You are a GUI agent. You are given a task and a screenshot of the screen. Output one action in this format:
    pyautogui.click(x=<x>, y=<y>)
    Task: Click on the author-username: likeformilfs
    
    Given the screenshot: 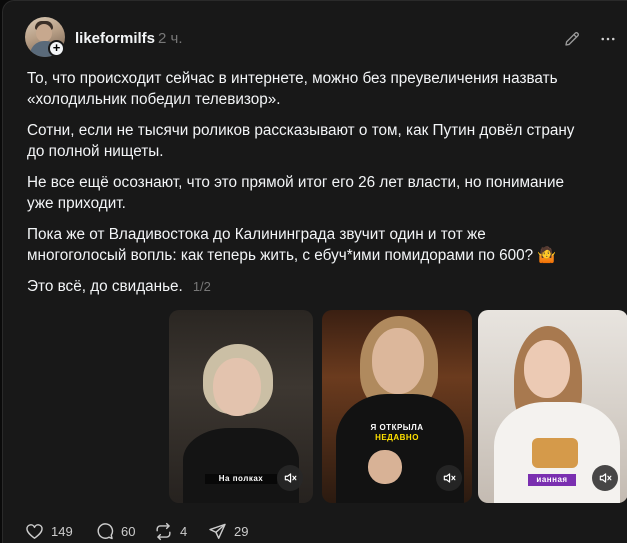 What is the action you would take?
    pyautogui.click(x=115, y=38)
    